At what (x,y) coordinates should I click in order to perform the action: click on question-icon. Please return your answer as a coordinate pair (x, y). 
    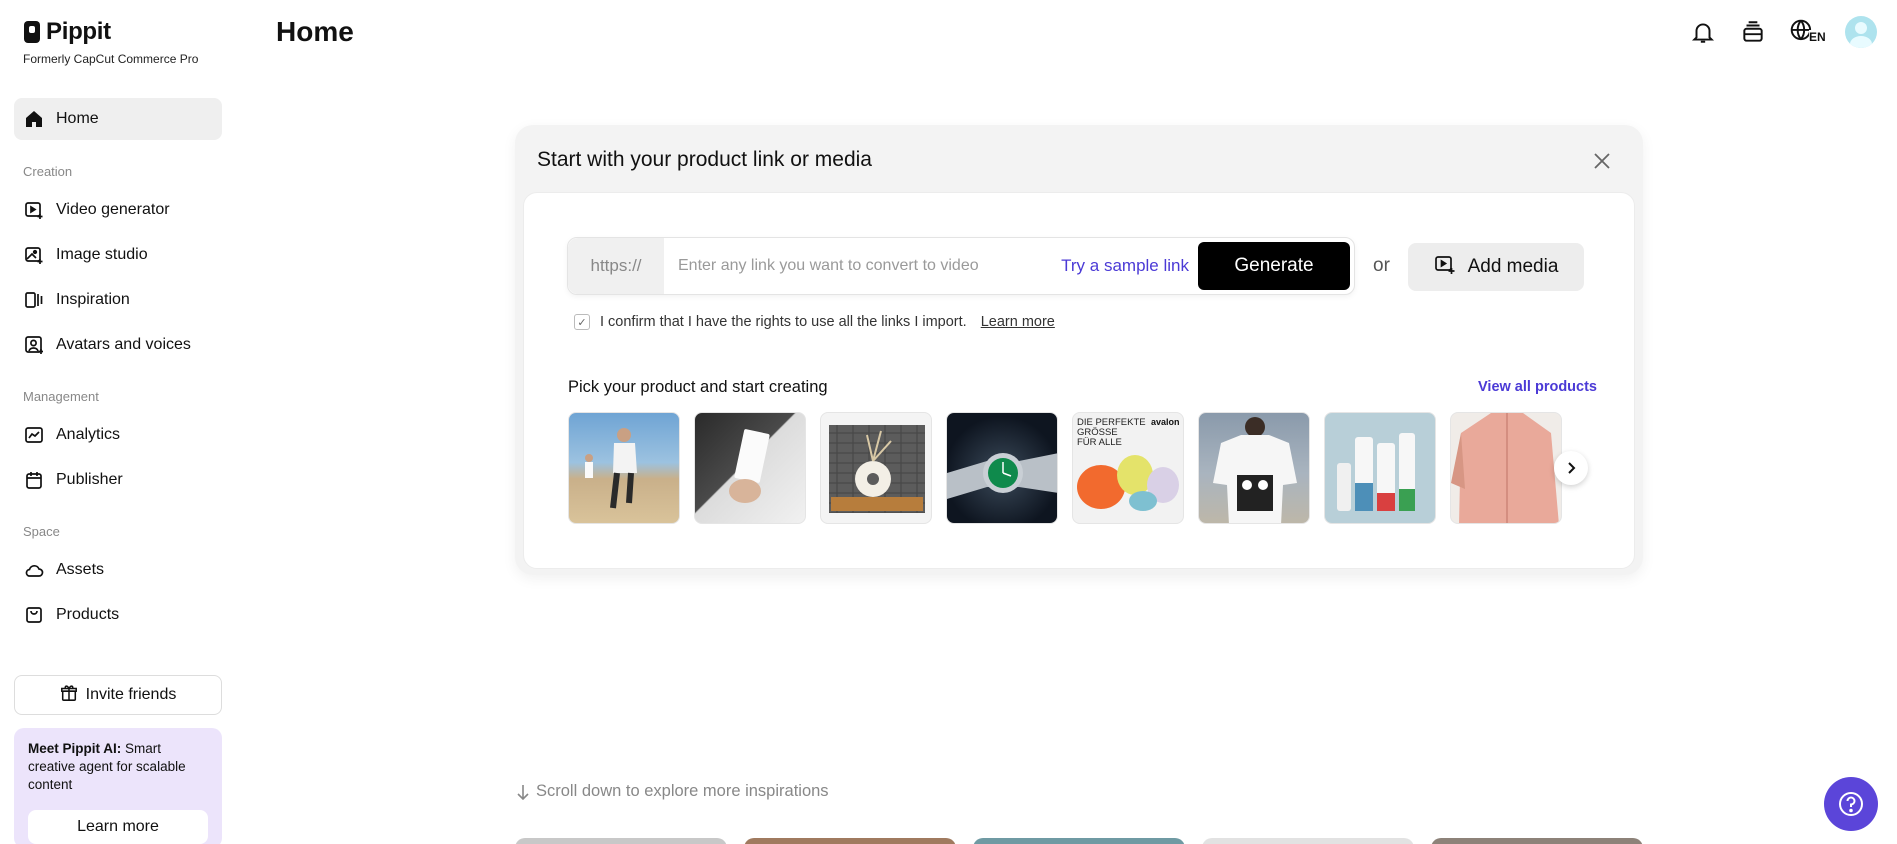
    Looking at the image, I should click on (1851, 804).